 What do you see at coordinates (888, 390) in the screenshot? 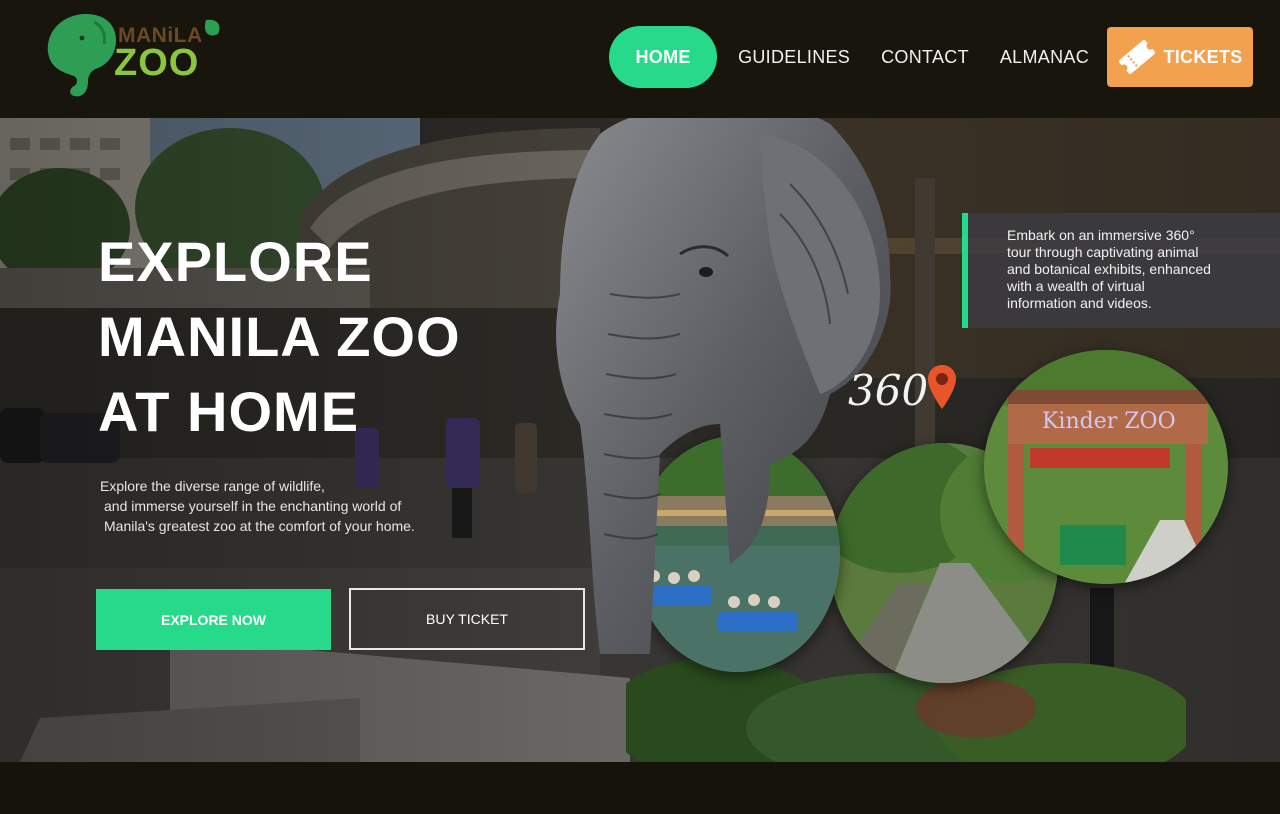
I see `tour-360-label: 360` at bounding box center [888, 390].